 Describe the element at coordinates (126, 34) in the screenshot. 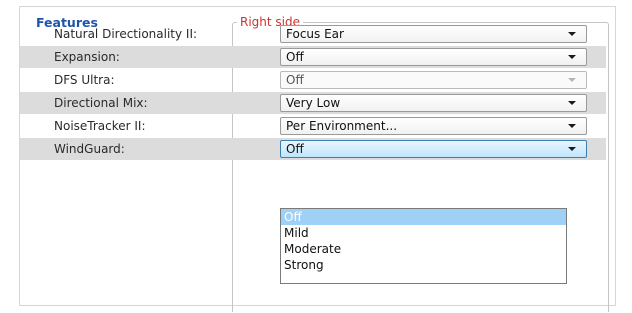

I see `setting-label: Natural Directionality II:` at that location.